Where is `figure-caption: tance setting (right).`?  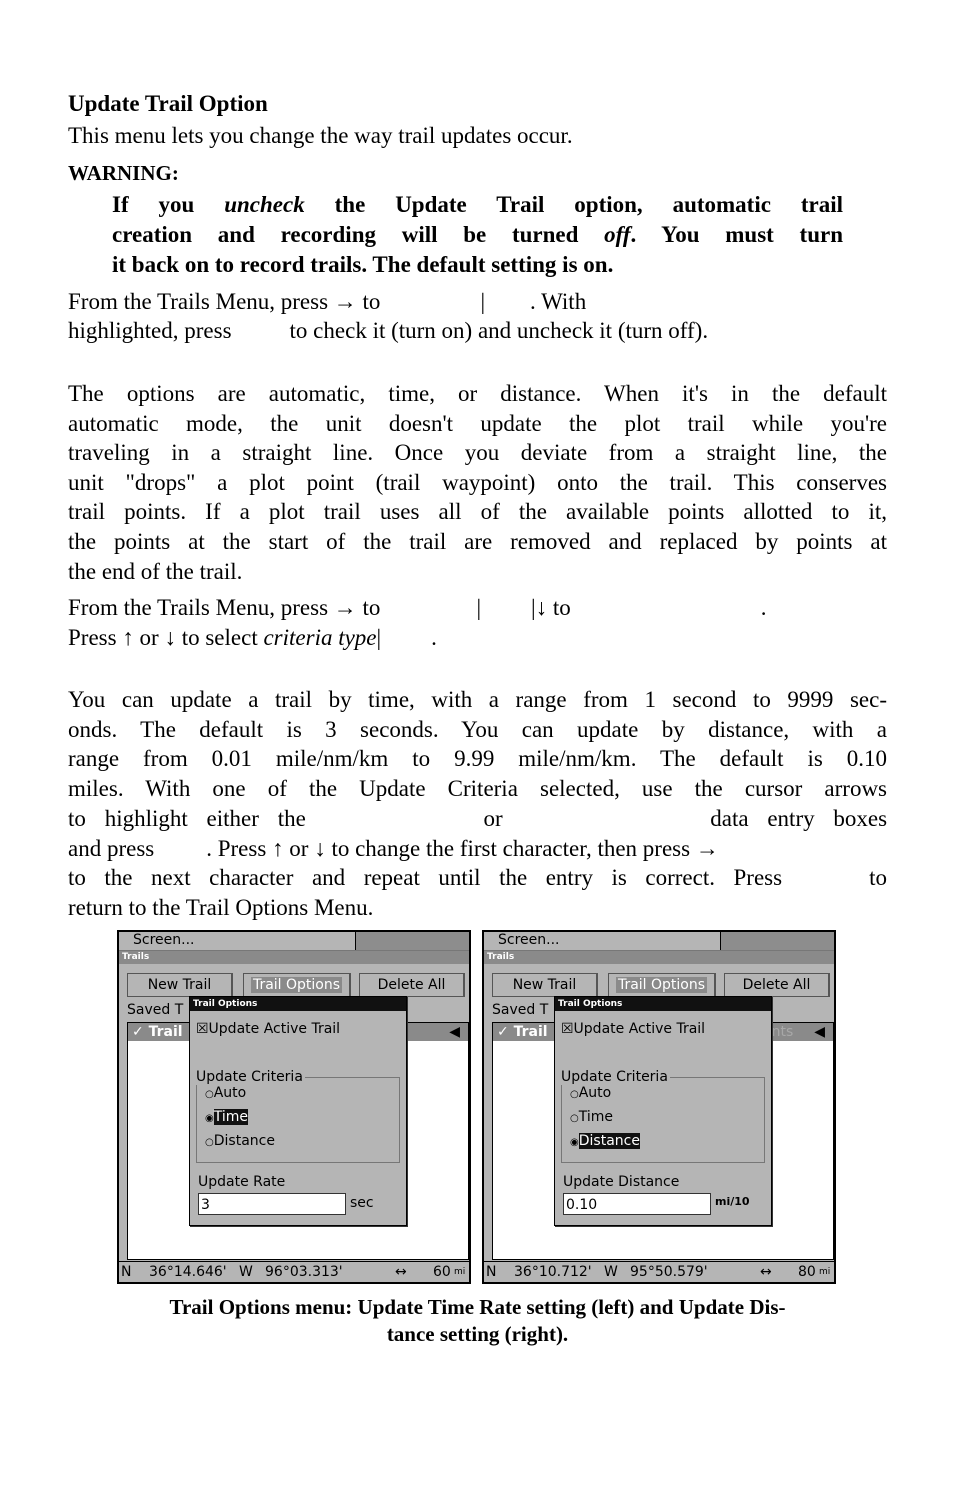 figure-caption: tance setting (right). is located at coordinates (477, 1334).